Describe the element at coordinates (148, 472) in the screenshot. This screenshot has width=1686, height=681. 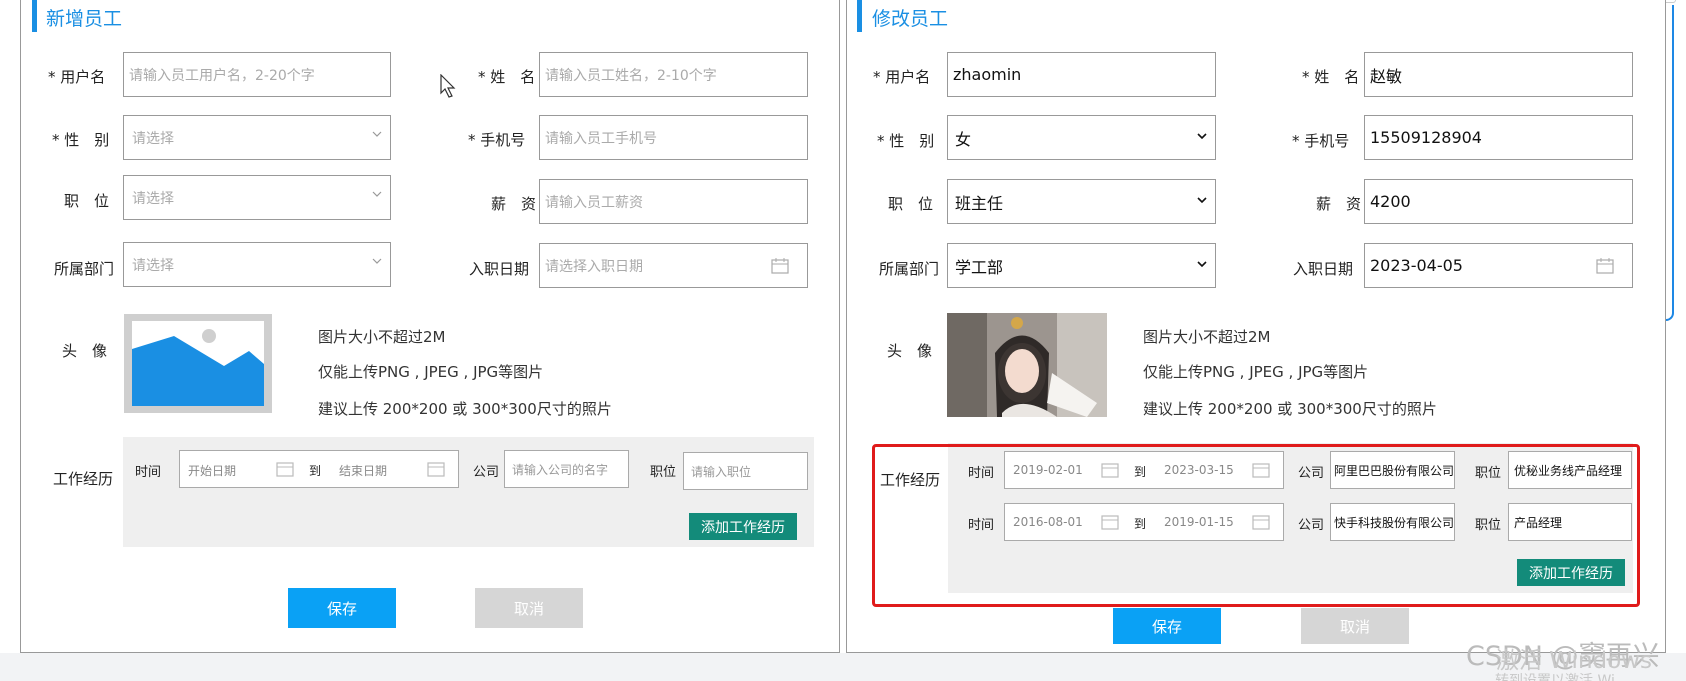
I see `exp-time-label: 时间` at that location.